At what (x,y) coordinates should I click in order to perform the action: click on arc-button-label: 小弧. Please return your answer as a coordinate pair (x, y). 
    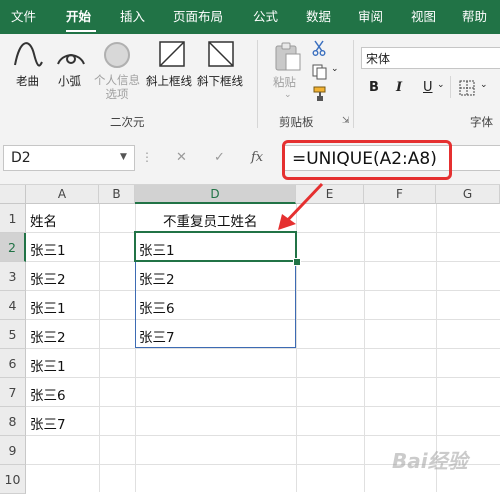
    Looking at the image, I should click on (69, 81).